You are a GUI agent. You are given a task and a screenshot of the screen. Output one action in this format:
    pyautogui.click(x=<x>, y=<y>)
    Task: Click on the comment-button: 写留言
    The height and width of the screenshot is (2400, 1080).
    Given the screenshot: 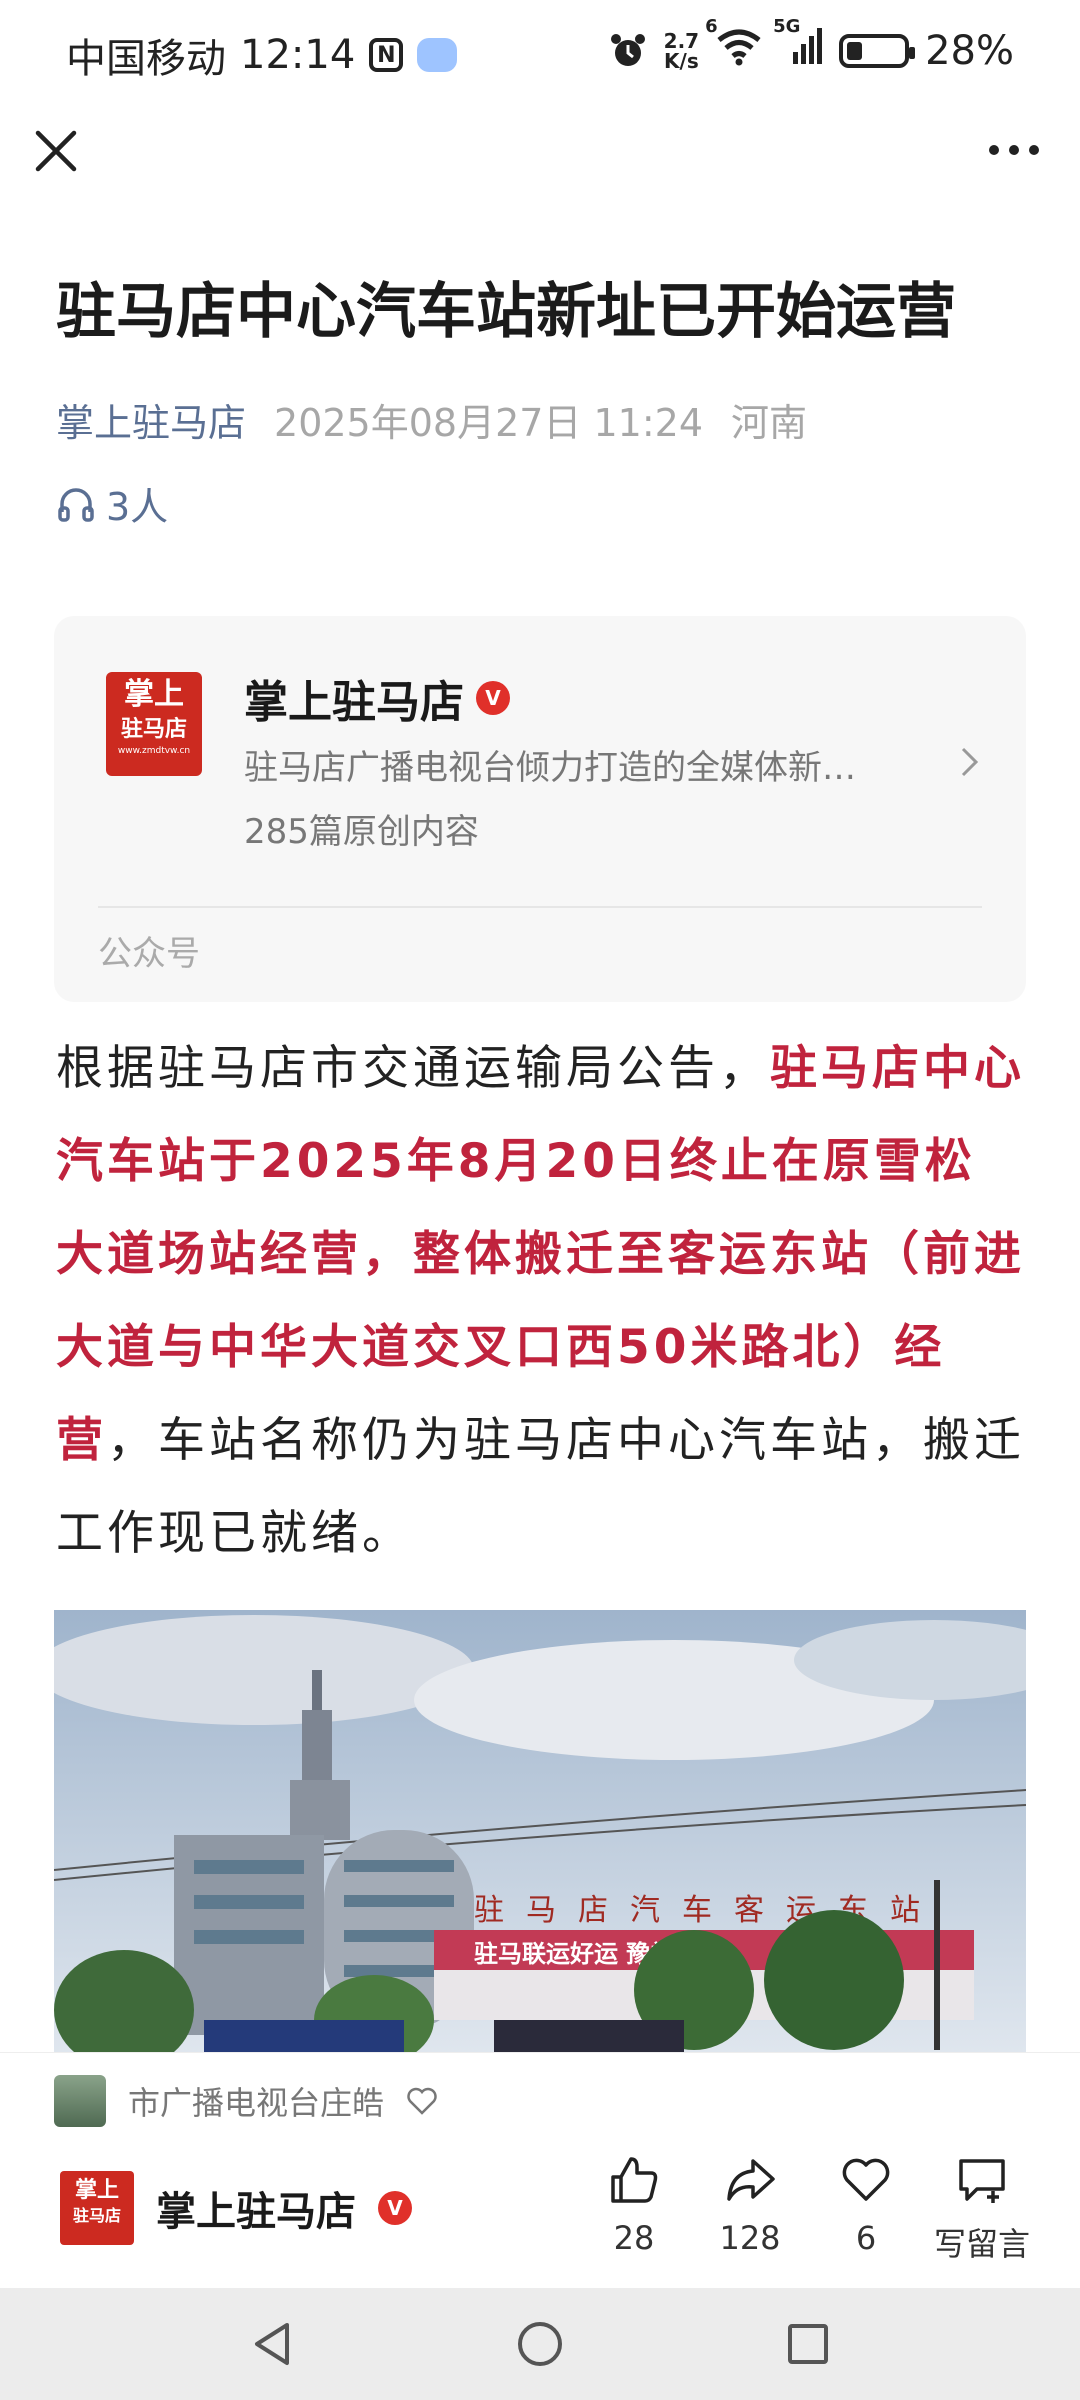 What is the action you would take?
    pyautogui.click(x=982, y=2209)
    